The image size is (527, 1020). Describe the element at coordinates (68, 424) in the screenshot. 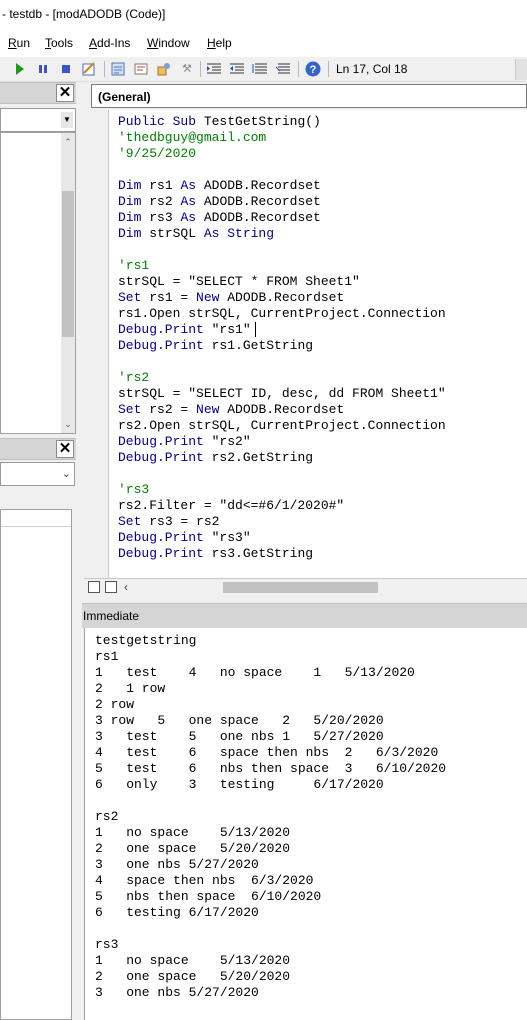

I see `scroll-down-icon: ⌄` at that location.